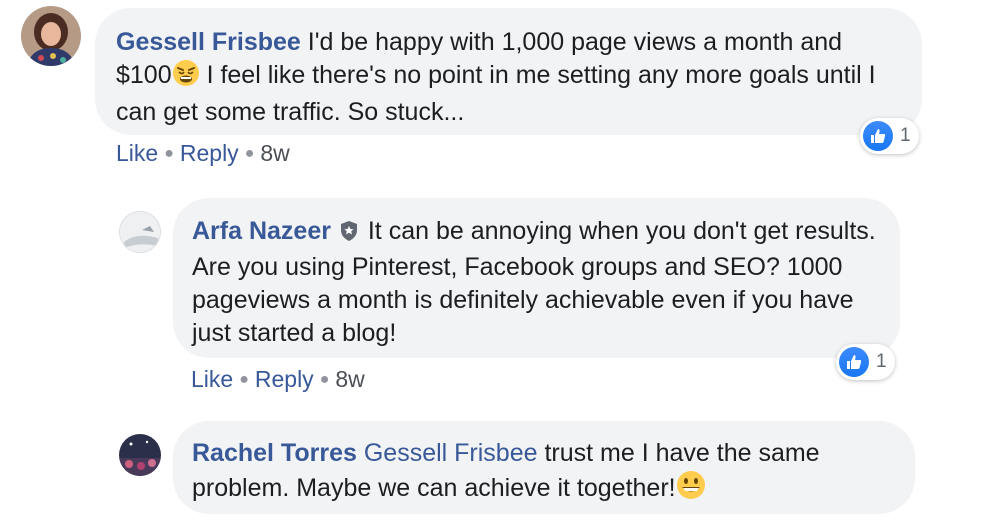  What do you see at coordinates (274, 453) in the screenshot?
I see `comment-author: Rachel Torres` at bounding box center [274, 453].